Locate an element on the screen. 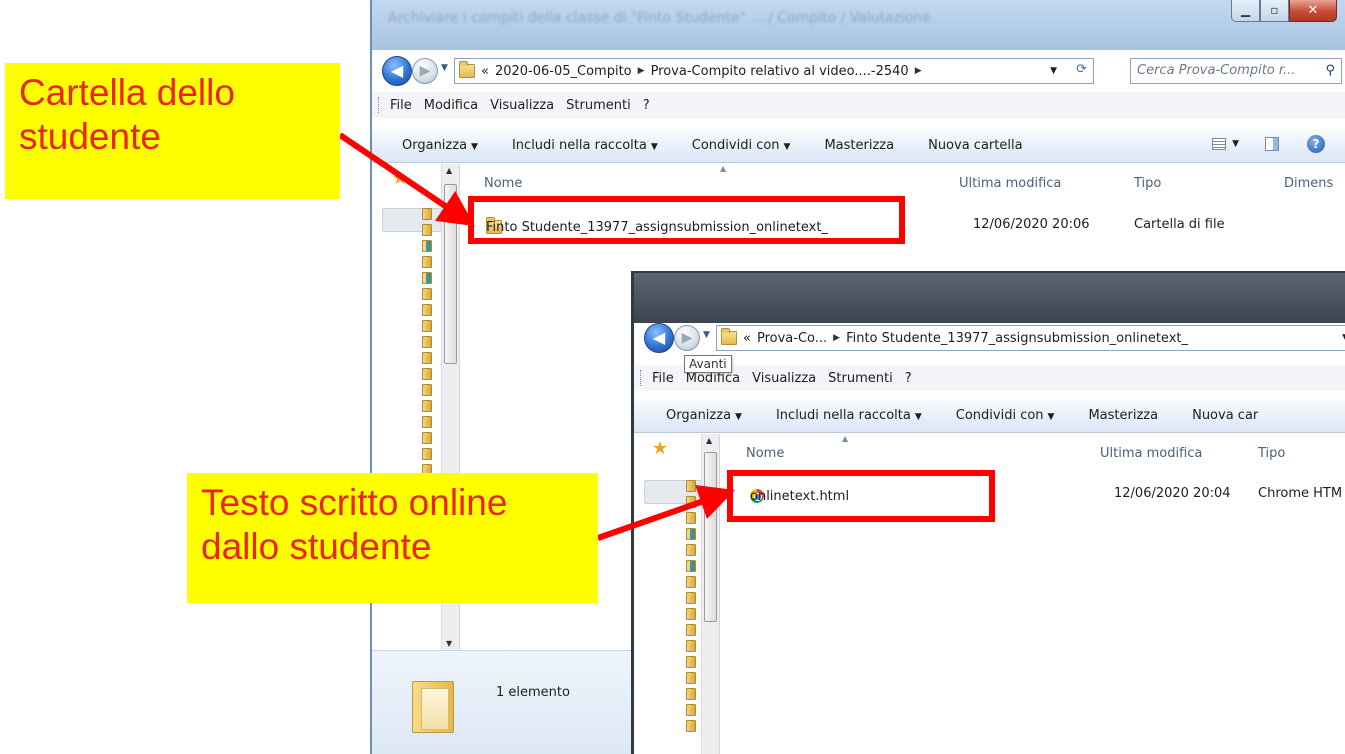 This screenshot has width=1345, height=754. callout-online-text: Testo scritto online dallo studente is located at coordinates (392, 538).